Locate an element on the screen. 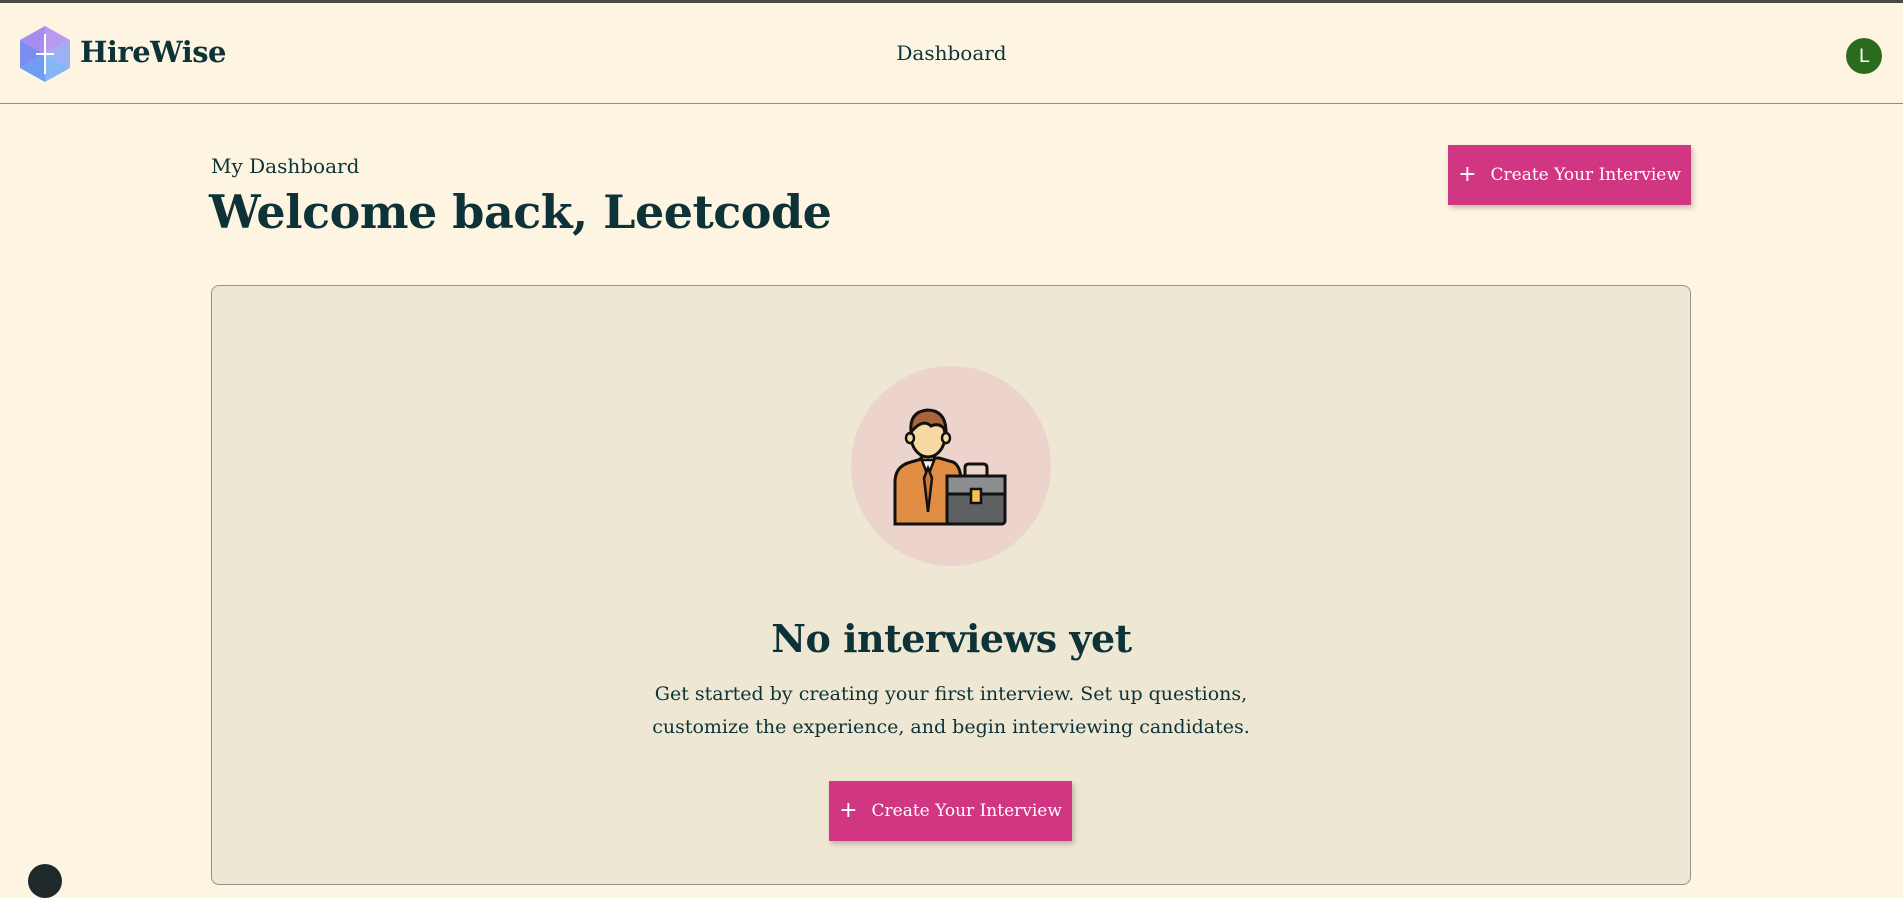 This screenshot has width=1903, height=898. top-navbar: HireWise Dashboard L is located at coordinates (951, 53).